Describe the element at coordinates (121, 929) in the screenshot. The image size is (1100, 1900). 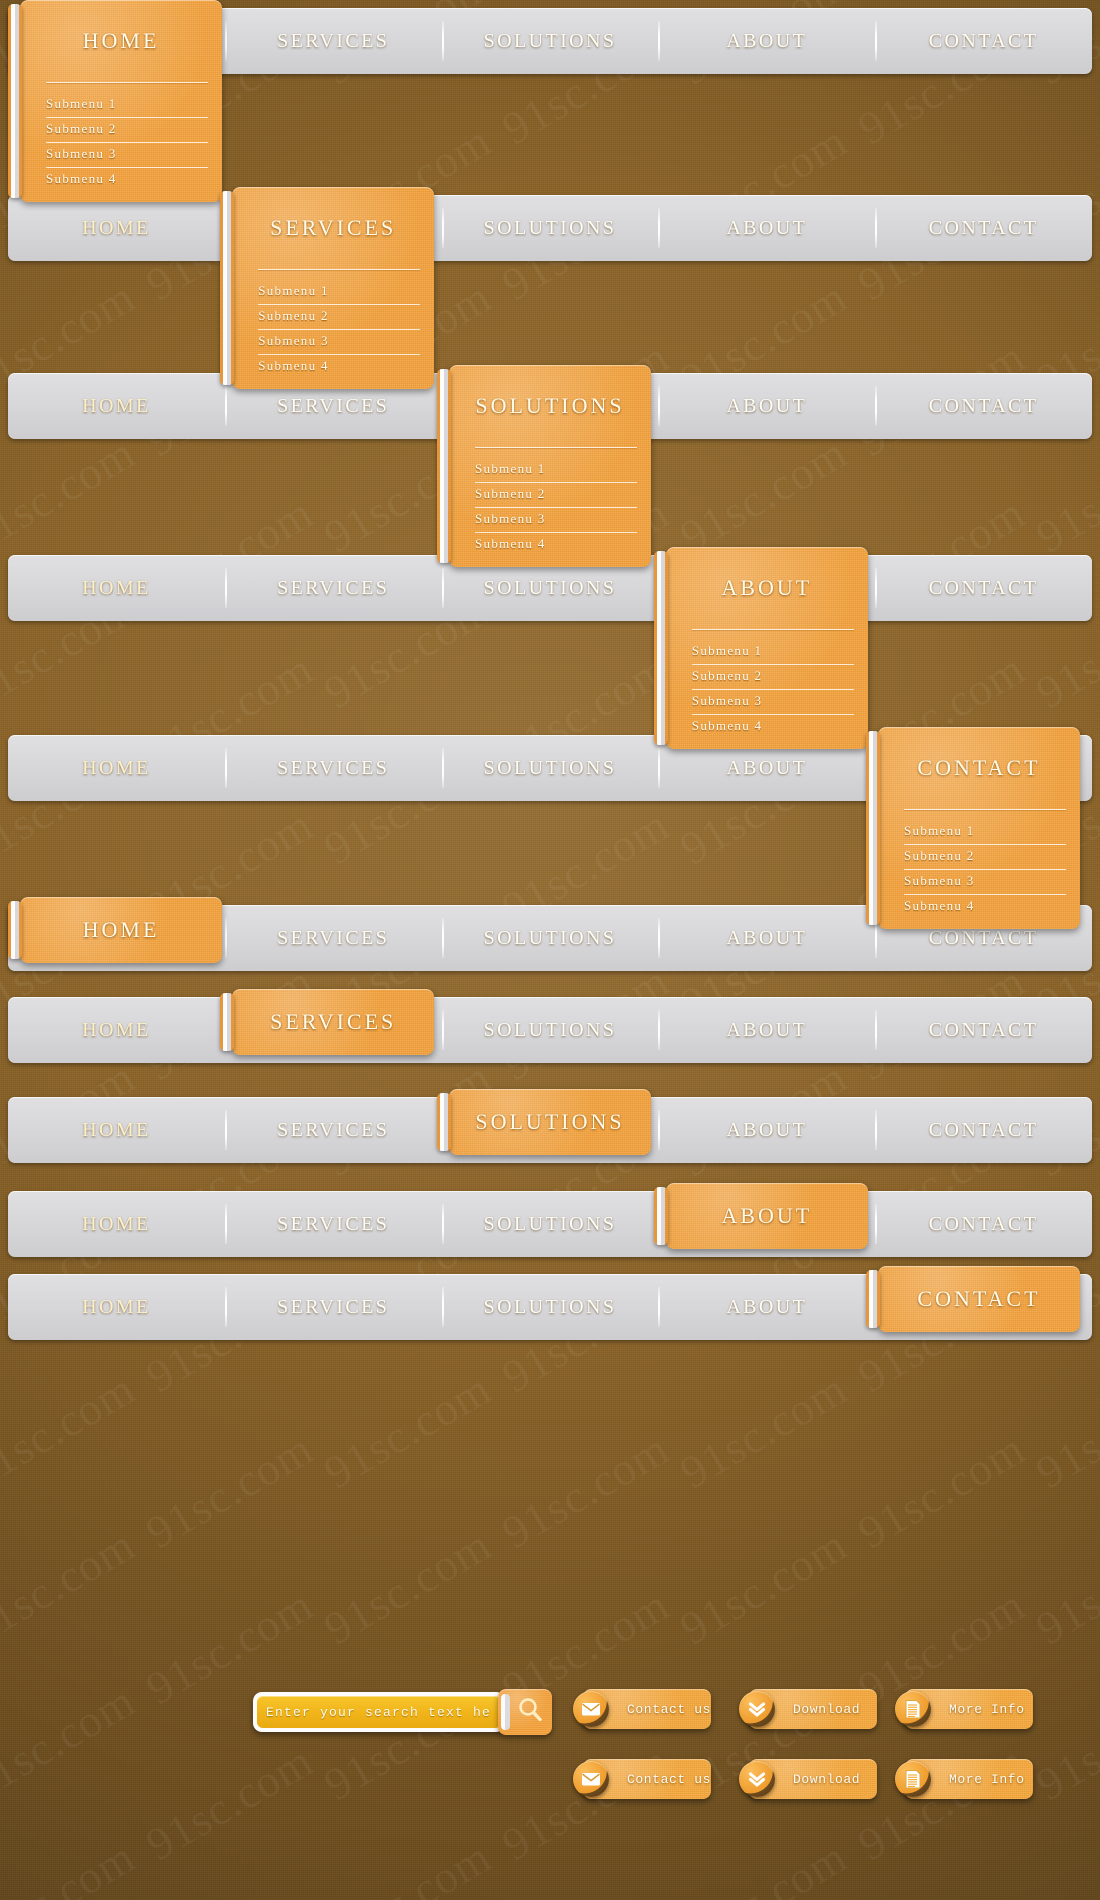
I see `active-tab-label: HOME` at that location.